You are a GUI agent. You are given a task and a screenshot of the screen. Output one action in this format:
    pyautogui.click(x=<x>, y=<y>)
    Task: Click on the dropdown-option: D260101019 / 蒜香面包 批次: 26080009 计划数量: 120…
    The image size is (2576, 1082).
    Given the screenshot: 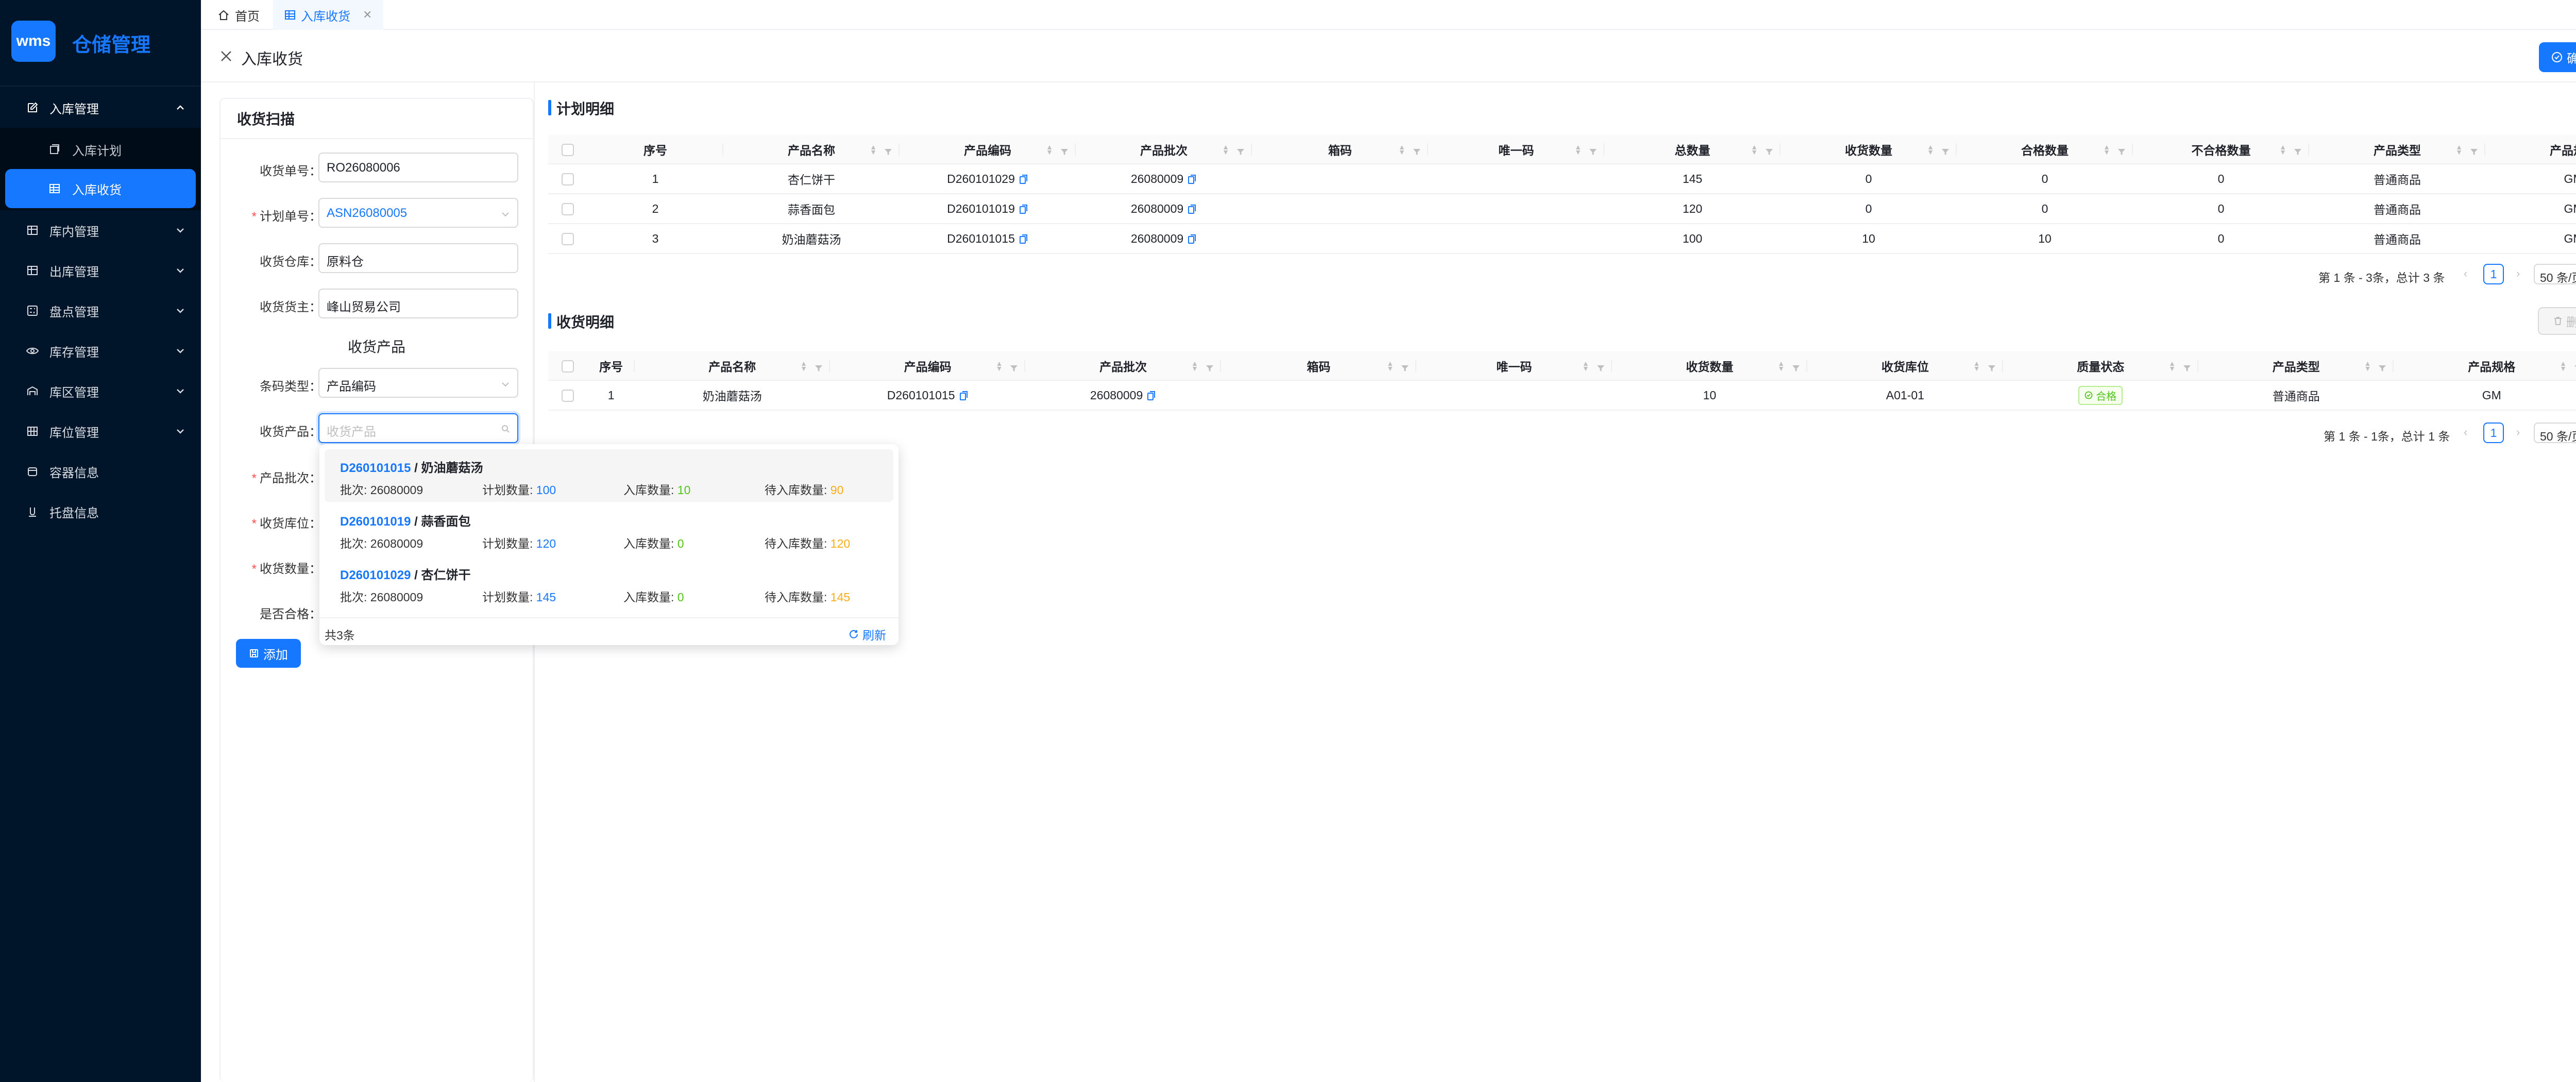 What is the action you would take?
    pyautogui.click(x=609, y=529)
    